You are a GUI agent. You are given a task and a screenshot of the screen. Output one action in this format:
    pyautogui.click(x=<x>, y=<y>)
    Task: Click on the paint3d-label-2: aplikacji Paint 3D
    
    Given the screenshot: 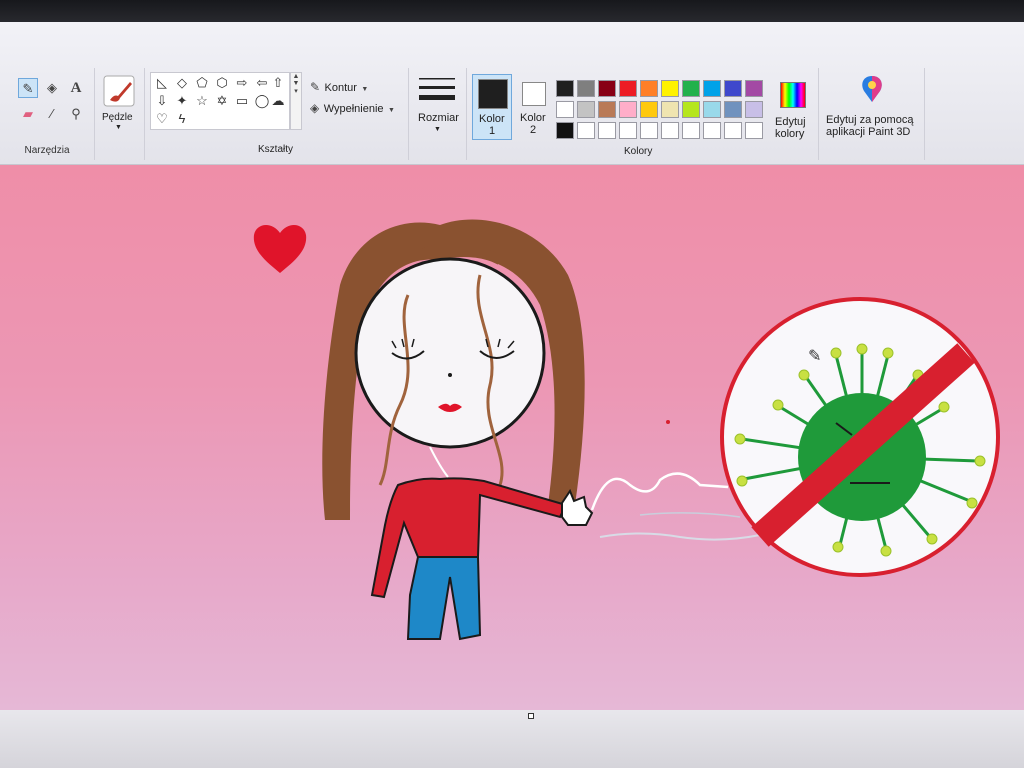 What is the action you would take?
    pyautogui.click(x=868, y=132)
    